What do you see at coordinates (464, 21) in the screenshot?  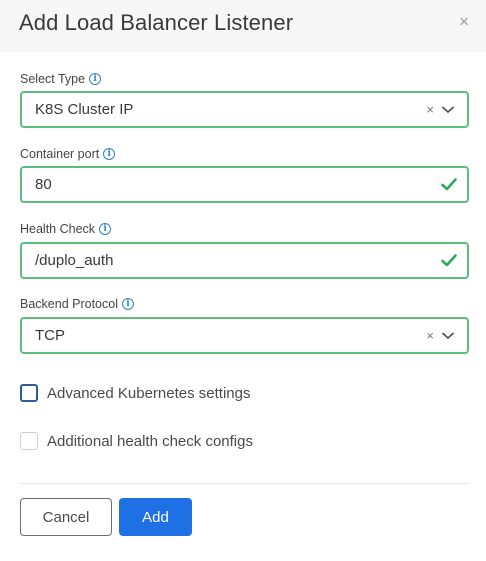 I see `close-icon: ×` at bounding box center [464, 21].